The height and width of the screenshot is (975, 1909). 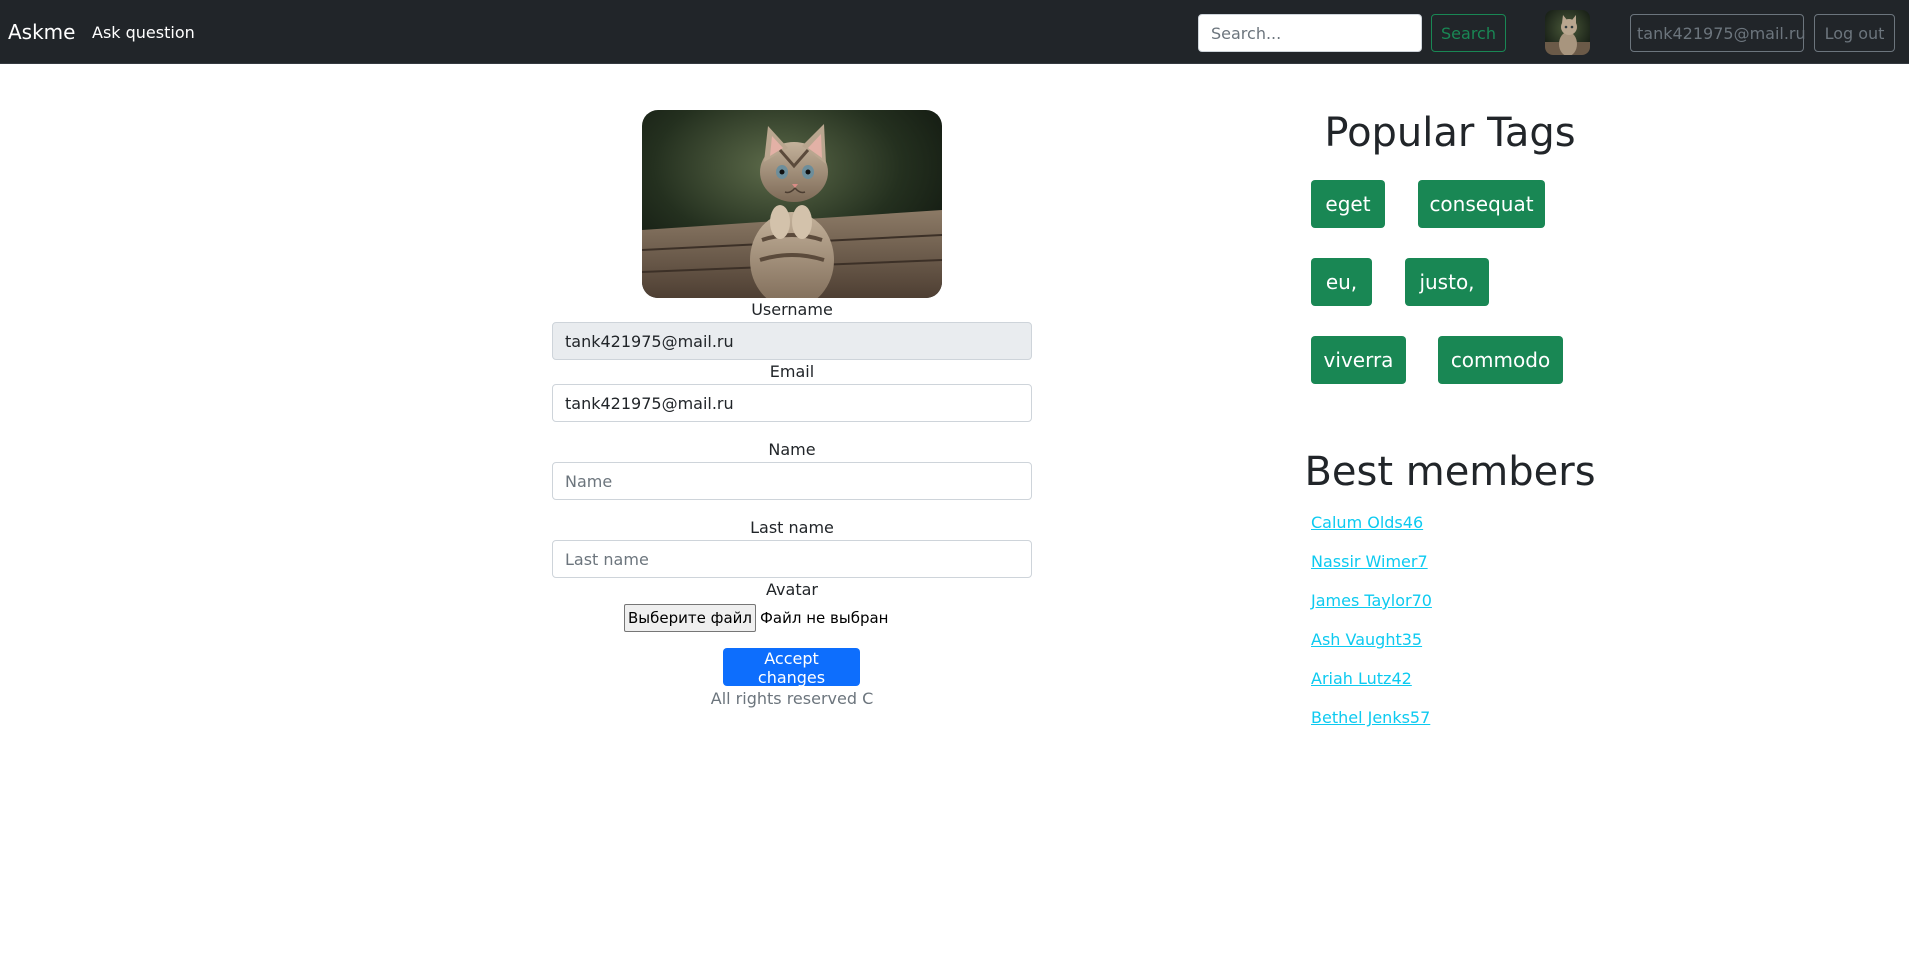 I want to click on footer-text: All rights reserved C, so click(x=792, y=698).